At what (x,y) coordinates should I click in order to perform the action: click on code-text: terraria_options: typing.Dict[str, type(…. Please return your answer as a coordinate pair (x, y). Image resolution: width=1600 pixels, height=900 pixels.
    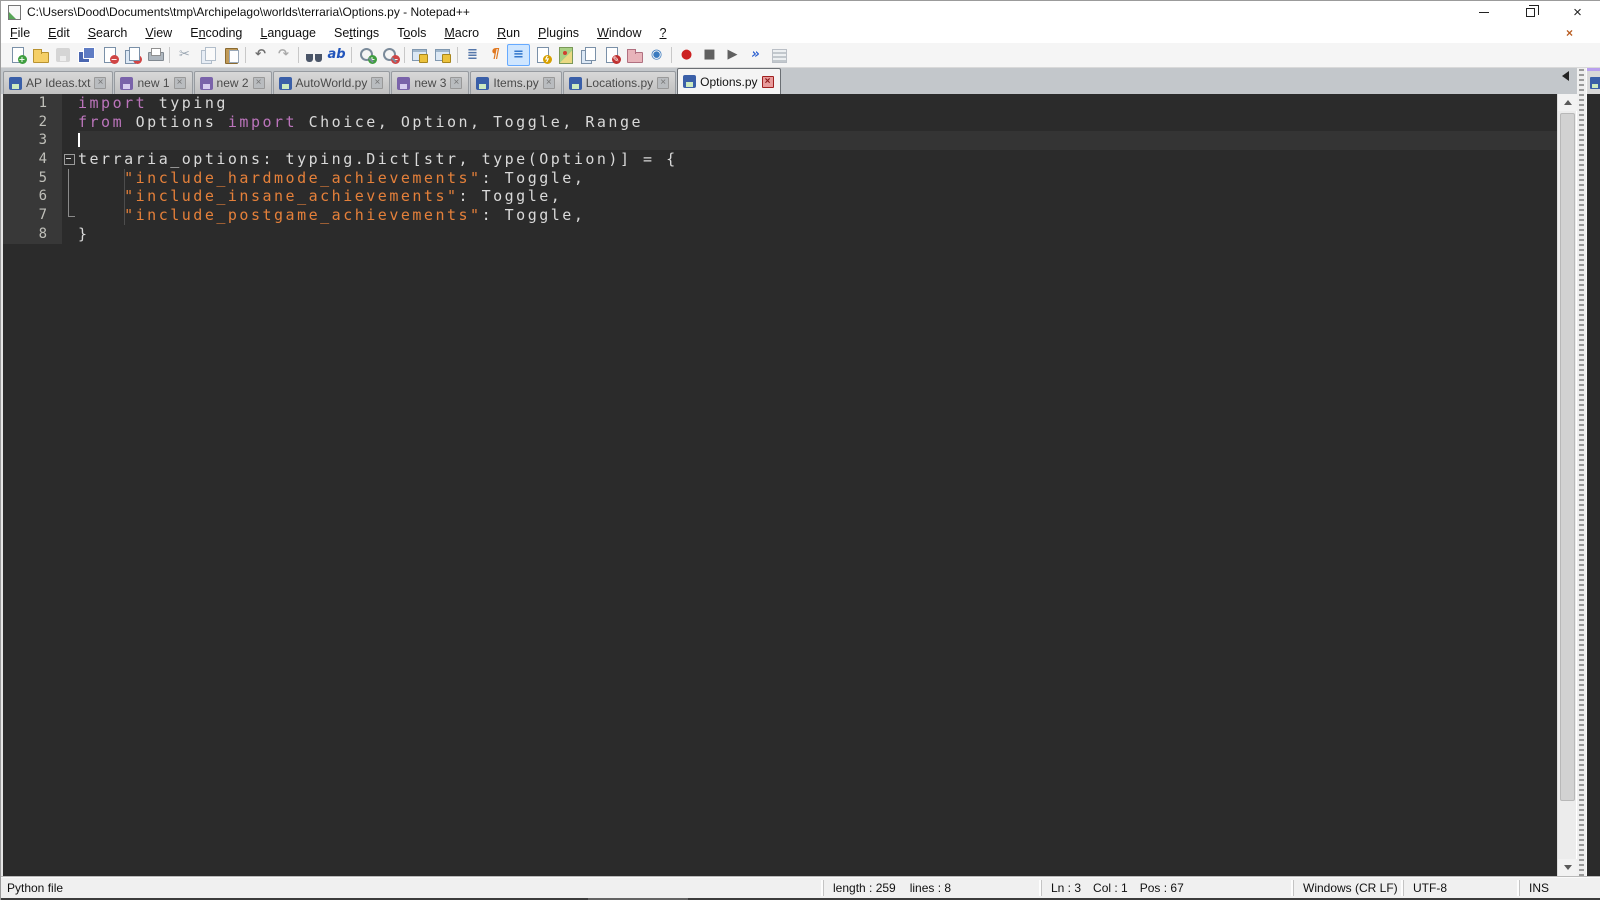
    Looking at the image, I should click on (817, 159).